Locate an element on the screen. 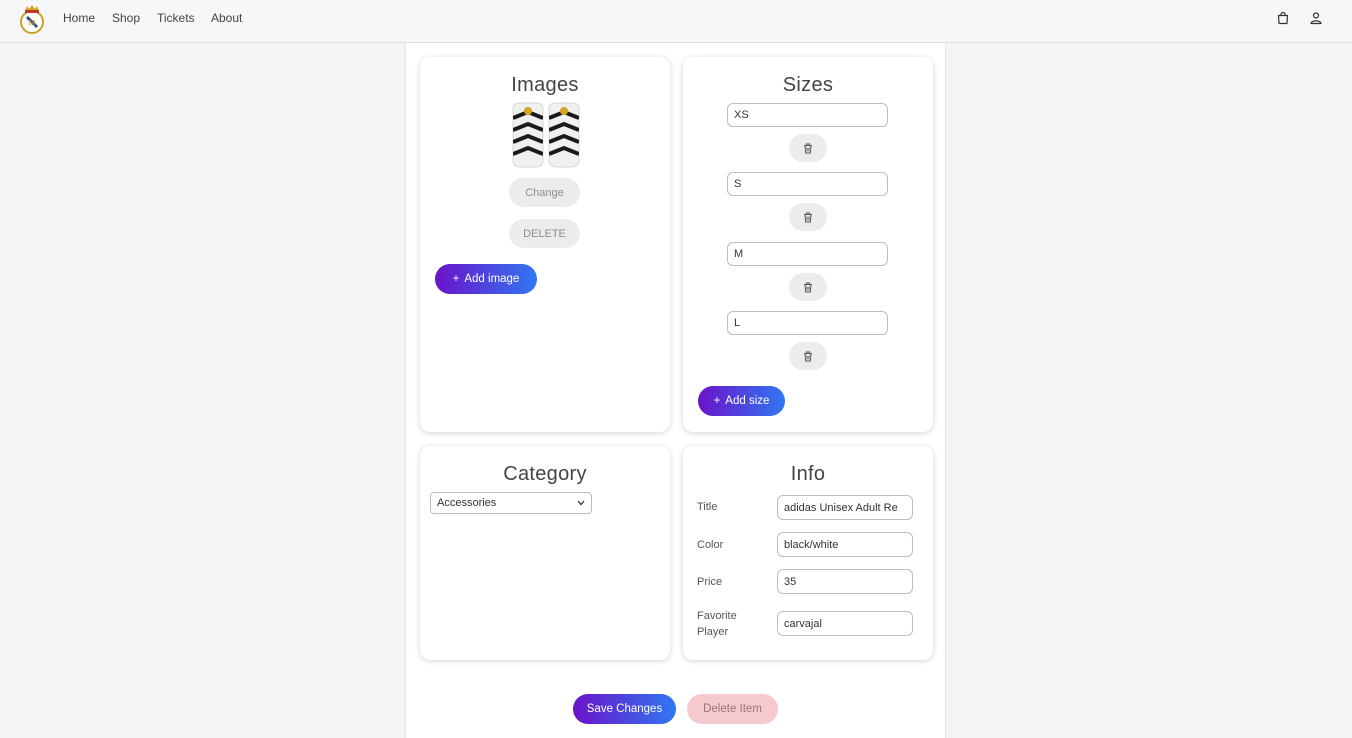 This screenshot has width=1352, height=738. delete-image-button: DELETE is located at coordinates (544, 233).